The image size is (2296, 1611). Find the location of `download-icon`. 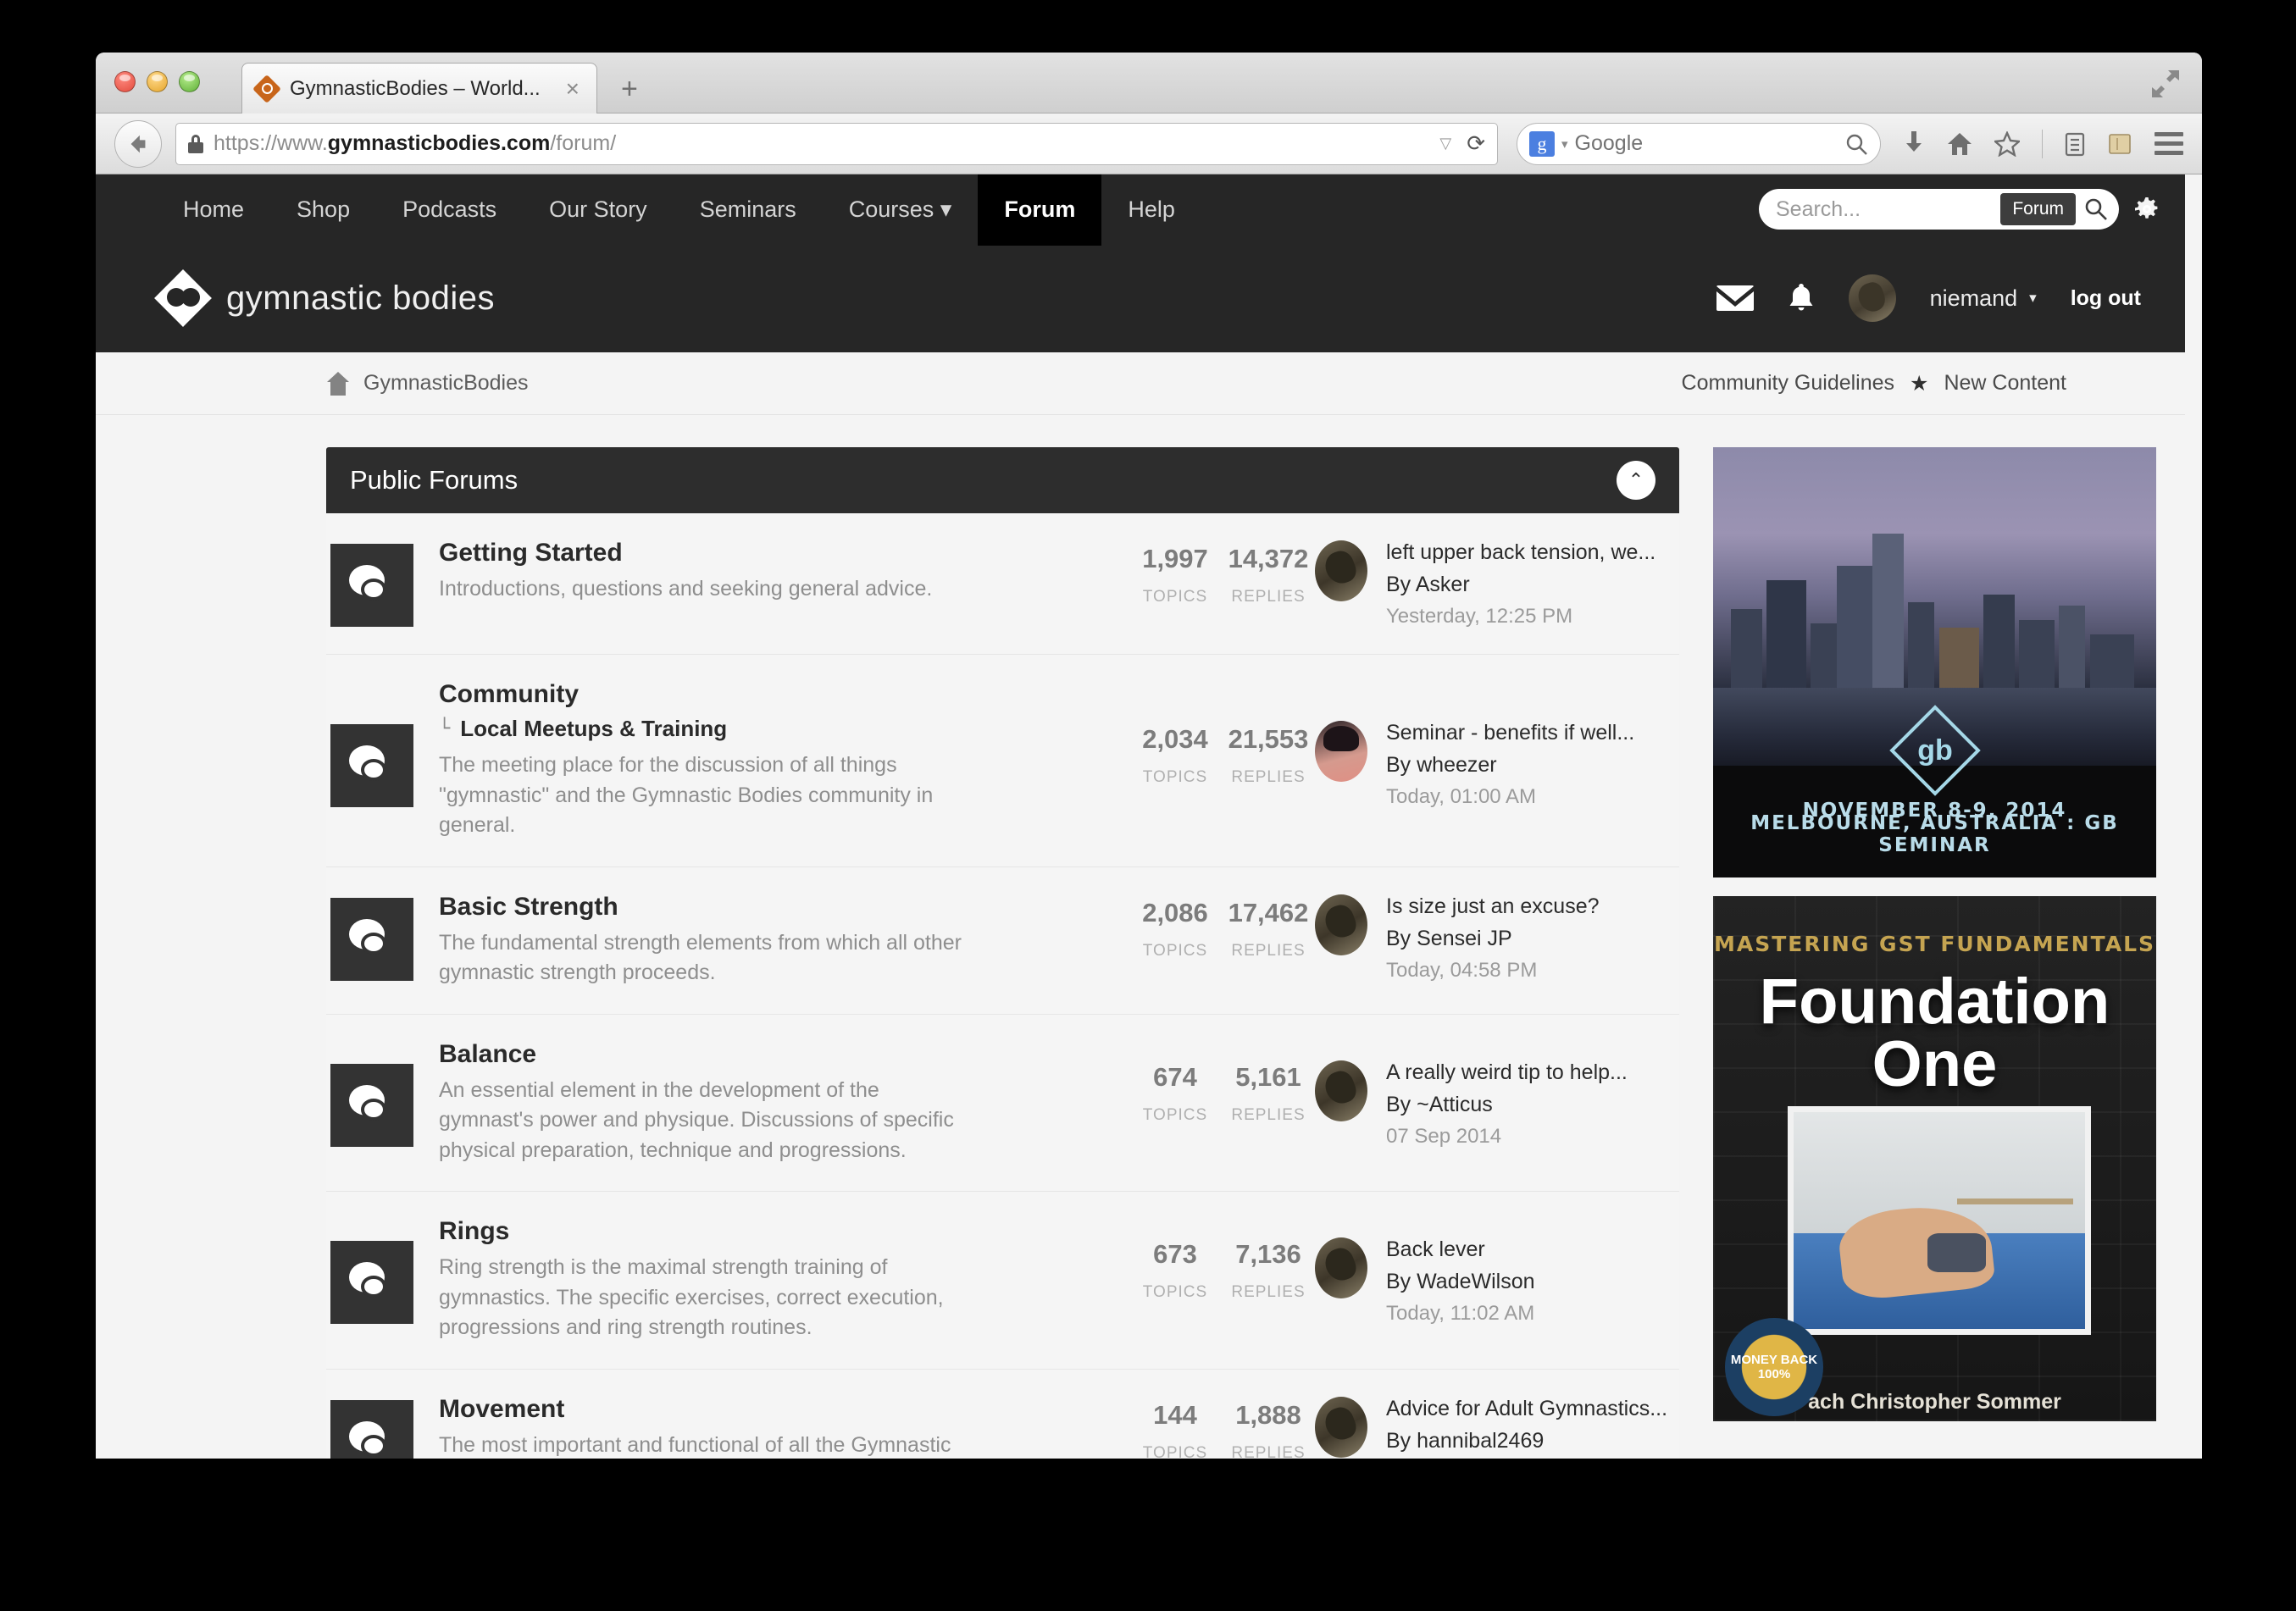

download-icon is located at coordinates (1914, 143).